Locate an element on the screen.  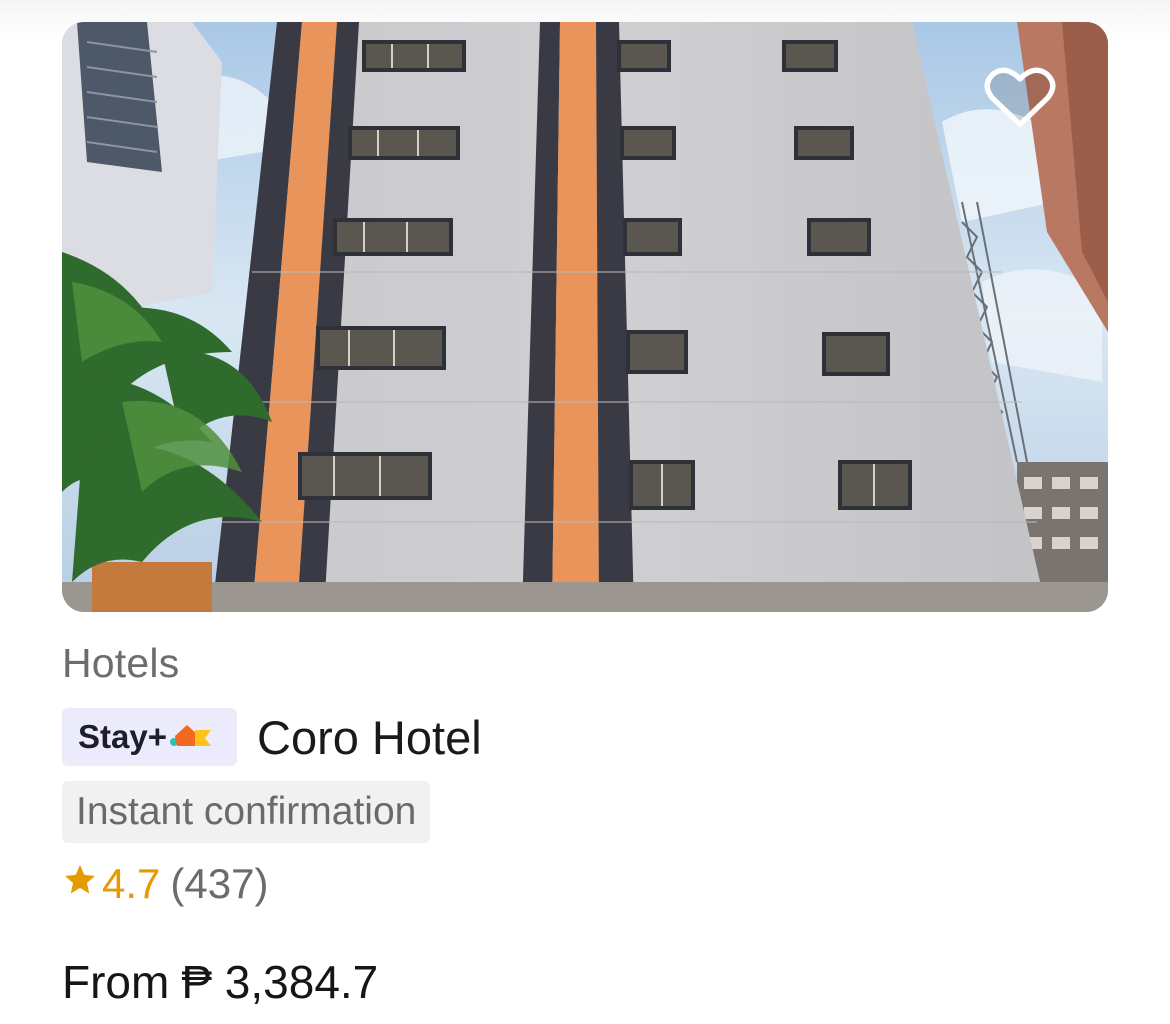
stay-plus-house-icon is located at coordinates (191, 737).